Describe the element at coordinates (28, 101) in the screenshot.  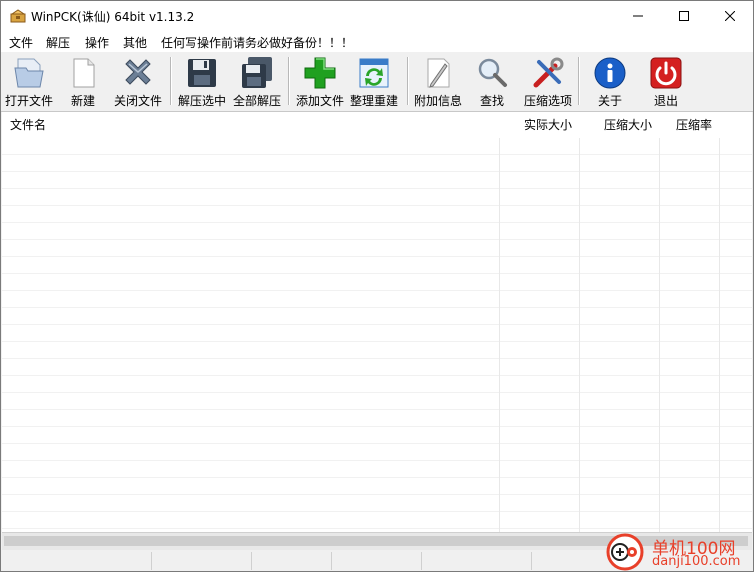
I see `open-file-label: 打开文件` at that location.